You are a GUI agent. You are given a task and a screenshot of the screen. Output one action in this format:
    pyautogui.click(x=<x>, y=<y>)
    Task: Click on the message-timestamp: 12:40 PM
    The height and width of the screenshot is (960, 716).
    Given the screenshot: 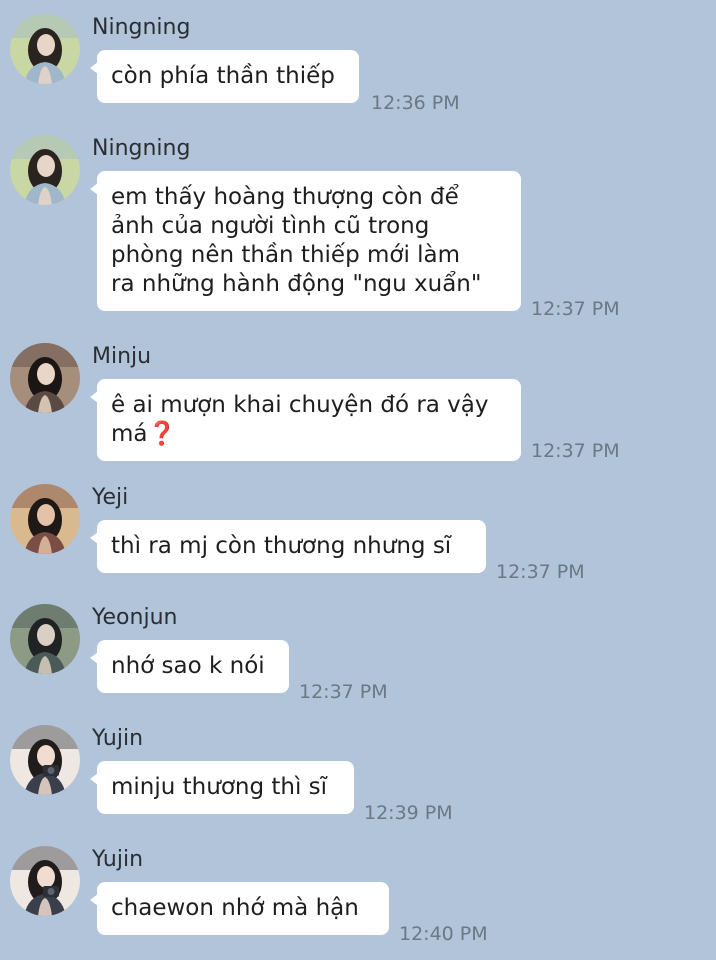 What is the action you would take?
    pyautogui.click(x=443, y=934)
    